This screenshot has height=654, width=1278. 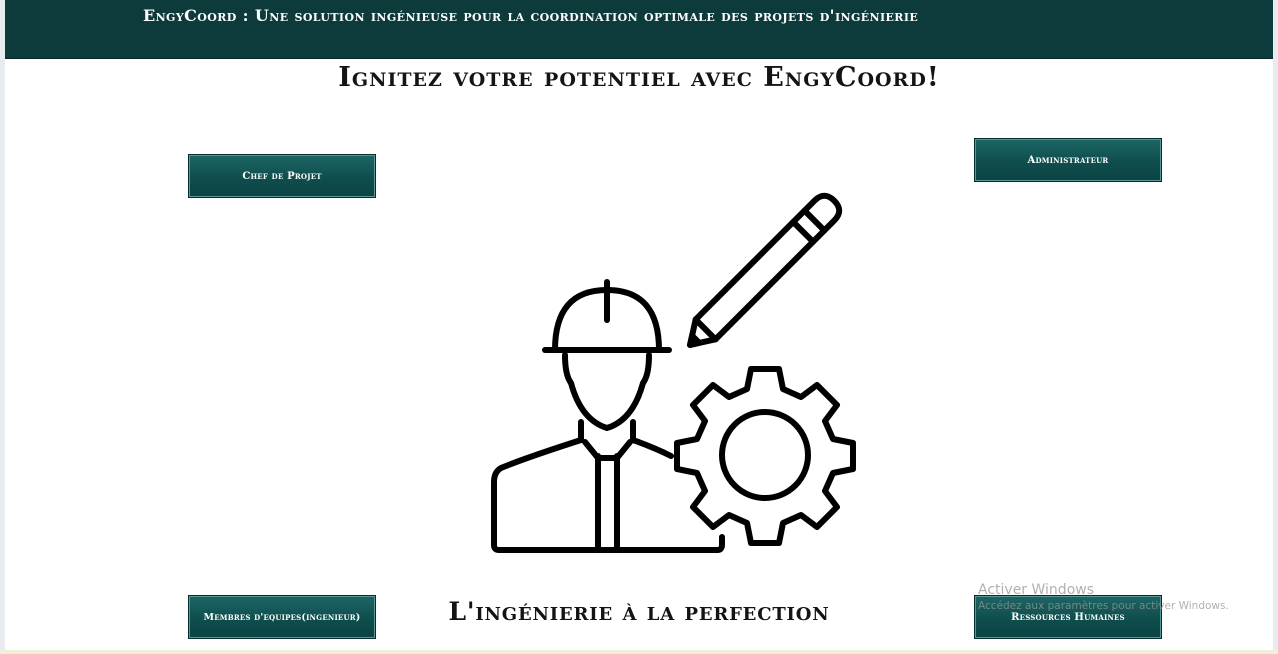 I want to click on bottom-border, so click(x=639, y=652).